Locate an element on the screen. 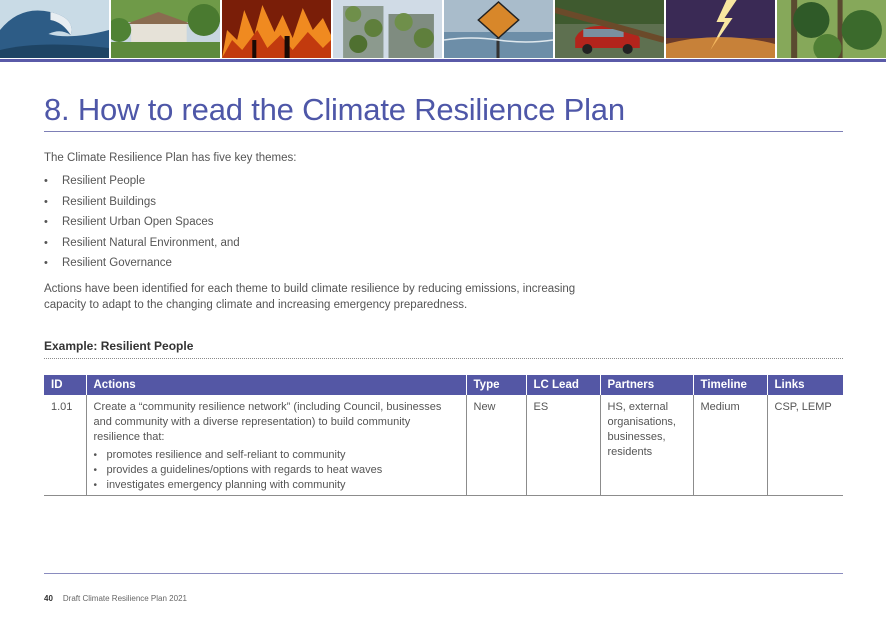  title-divider is located at coordinates (443, 131).